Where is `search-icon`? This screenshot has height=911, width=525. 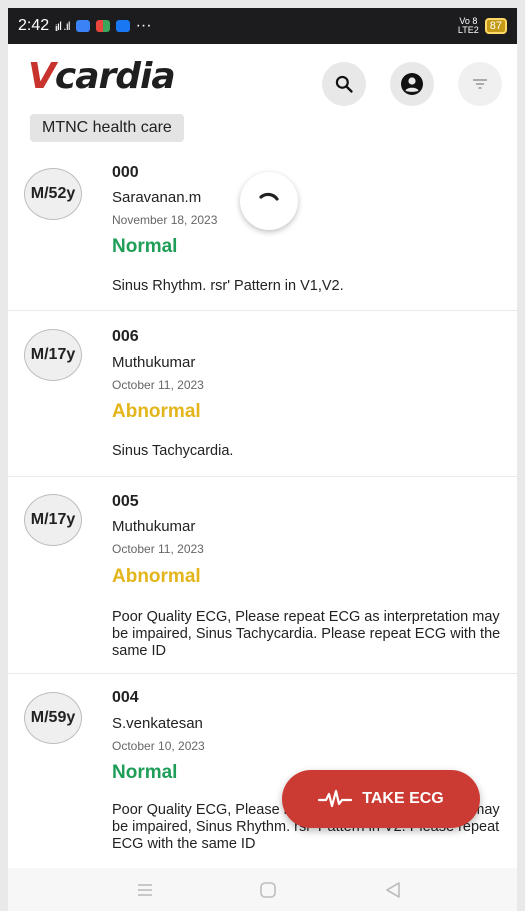 search-icon is located at coordinates (344, 84).